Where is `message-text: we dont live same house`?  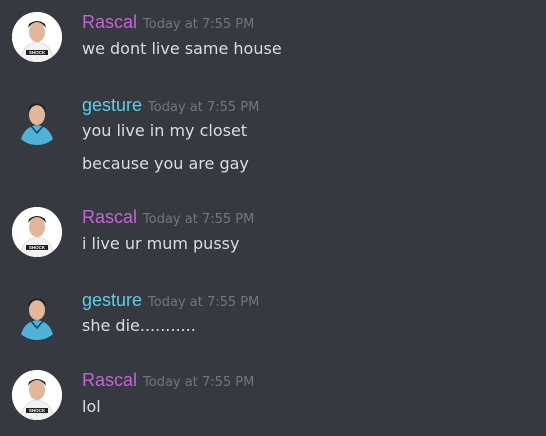 message-text: we dont live same house is located at coordinates (182, 48).